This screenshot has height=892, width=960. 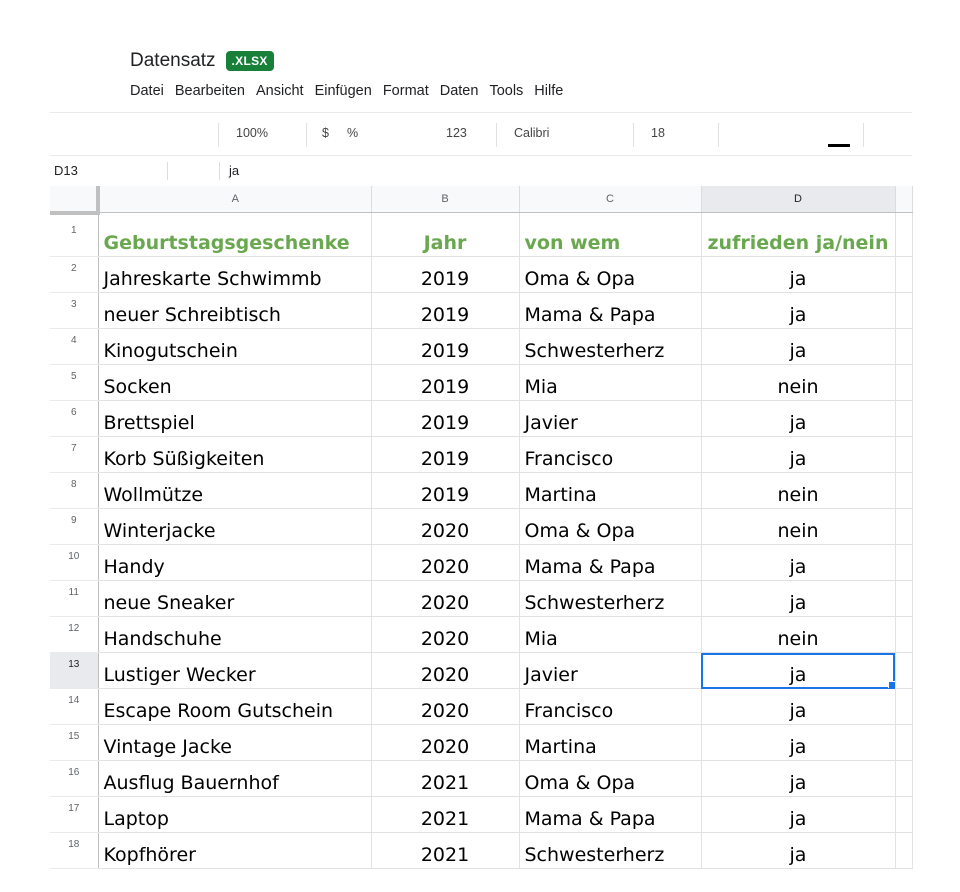 I want to click on column-header-c: C, so click(x=610, y=199).